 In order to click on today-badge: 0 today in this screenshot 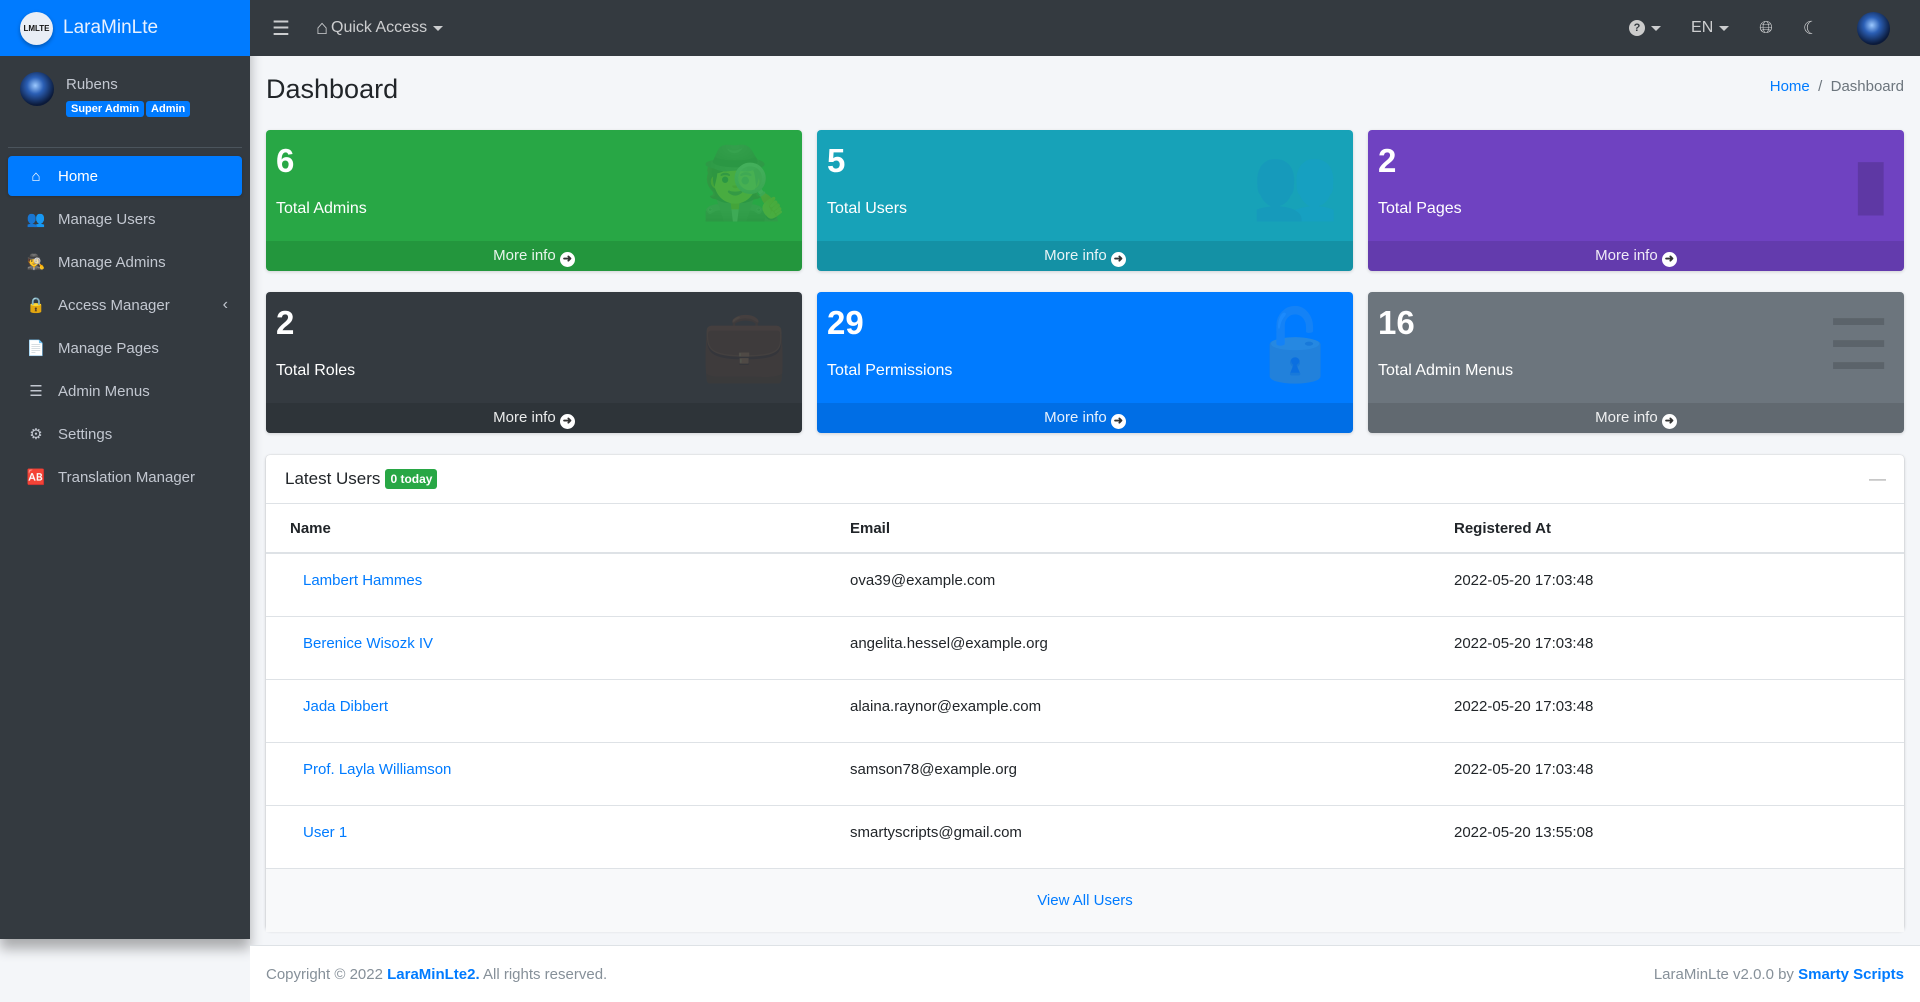, I will do `click(411, 479)`.